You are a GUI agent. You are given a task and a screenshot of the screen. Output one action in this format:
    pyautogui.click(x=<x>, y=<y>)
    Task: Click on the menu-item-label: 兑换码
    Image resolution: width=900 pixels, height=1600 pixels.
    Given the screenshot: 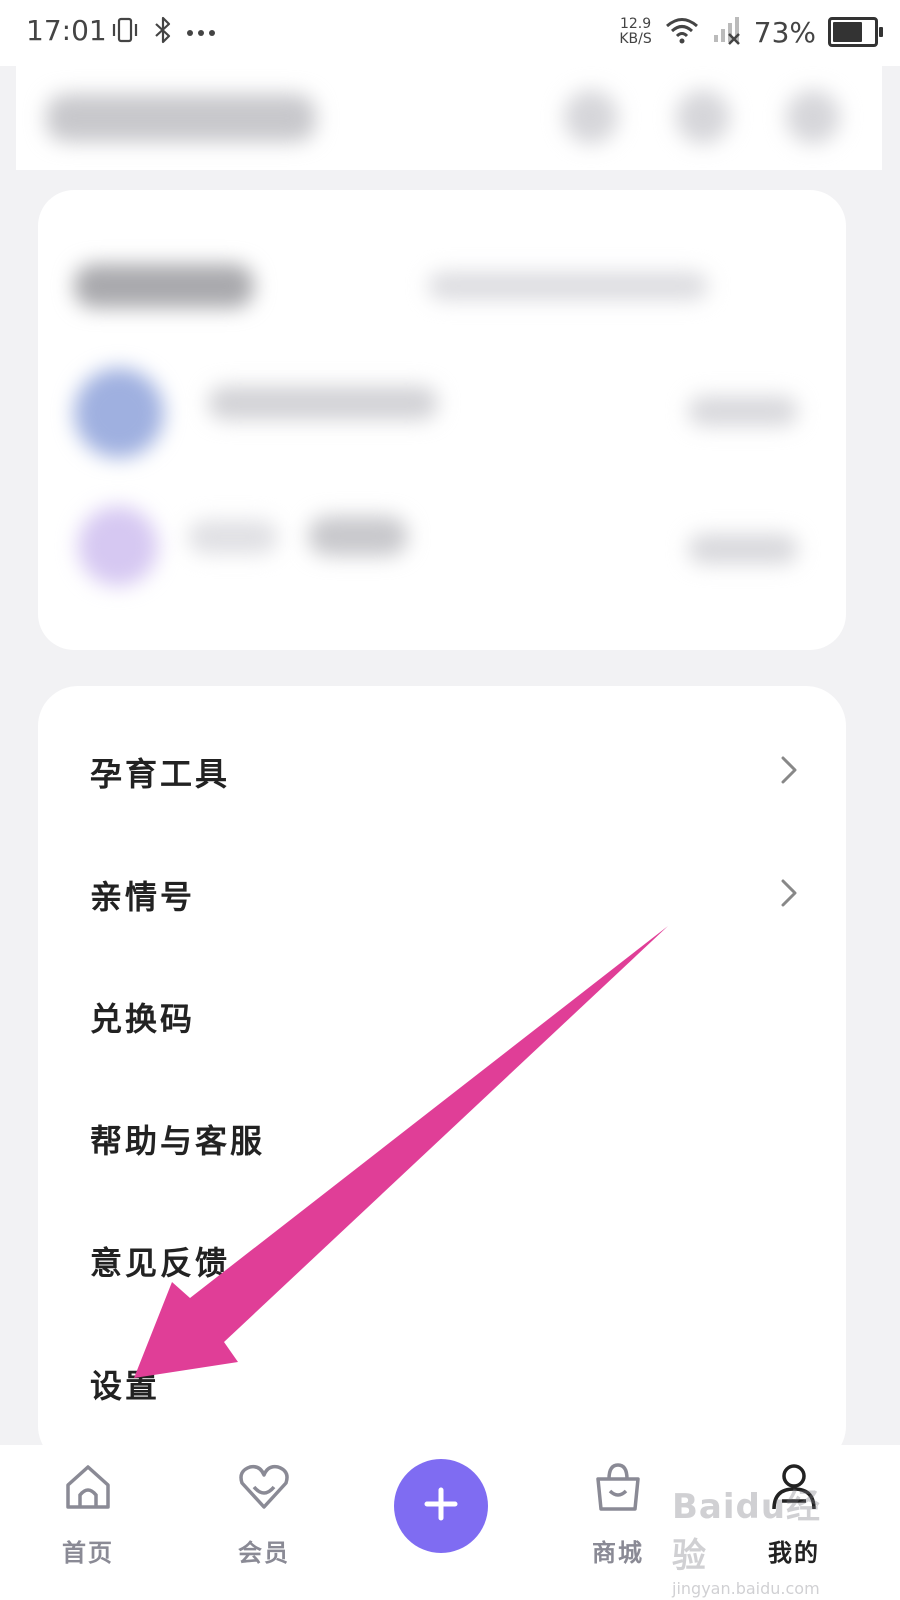 What is the action you would take?
    pyautogui.click(x=143, y=1019)
    